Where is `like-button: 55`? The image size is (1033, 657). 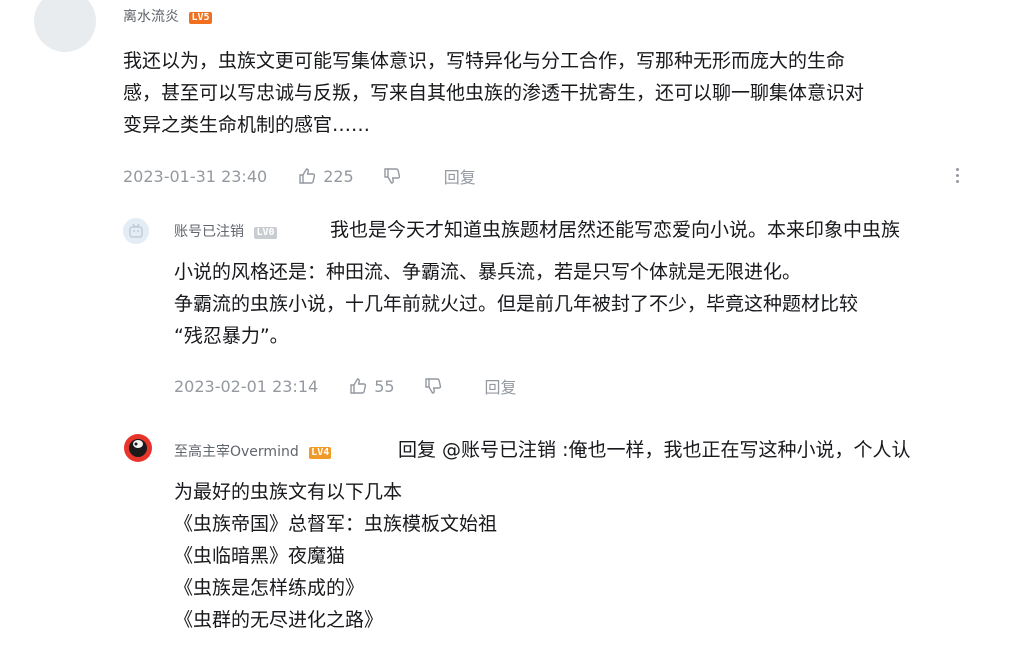 like-button: 55 is located at coordinates (371, 386).